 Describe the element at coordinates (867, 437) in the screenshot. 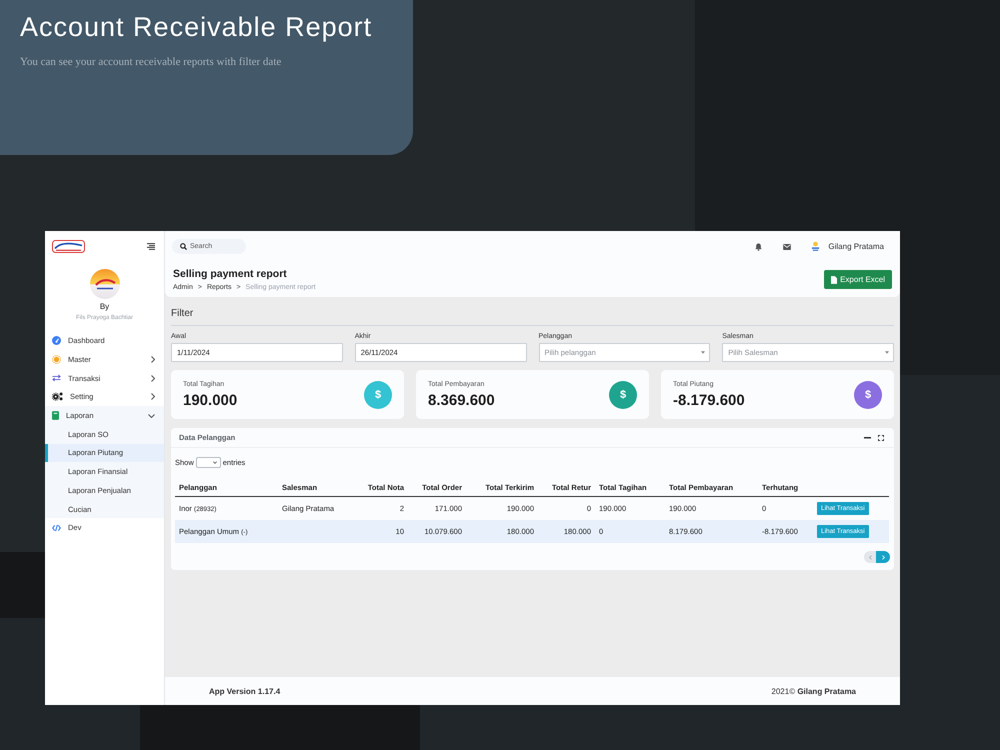

I see `minus-icon` at that location.